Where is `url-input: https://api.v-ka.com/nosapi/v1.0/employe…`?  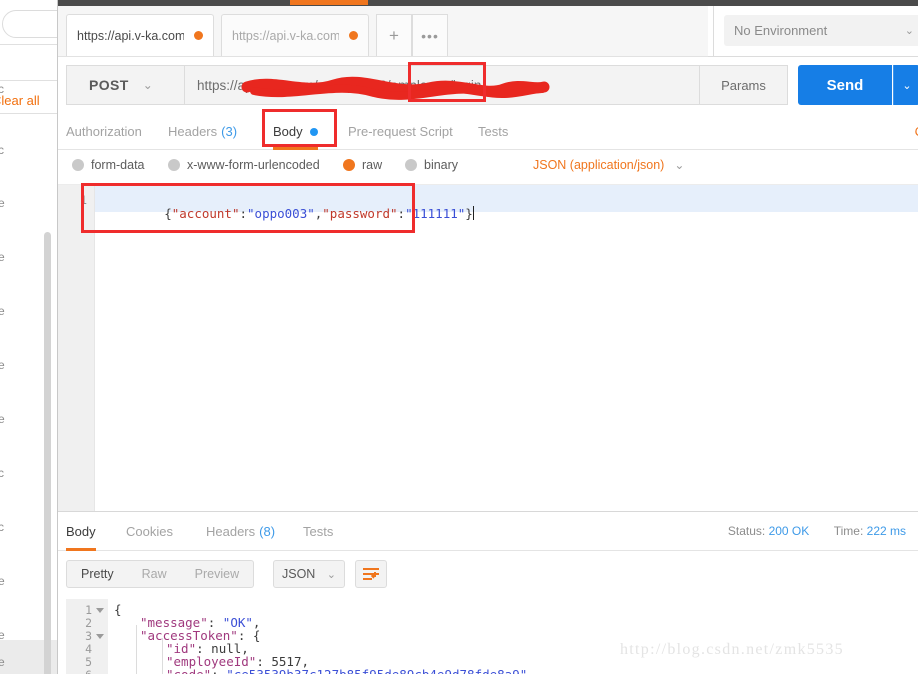 url-input: https://api.v-ka.com/nosapi/v1.0/employe… is located at coordinates (442, 85).